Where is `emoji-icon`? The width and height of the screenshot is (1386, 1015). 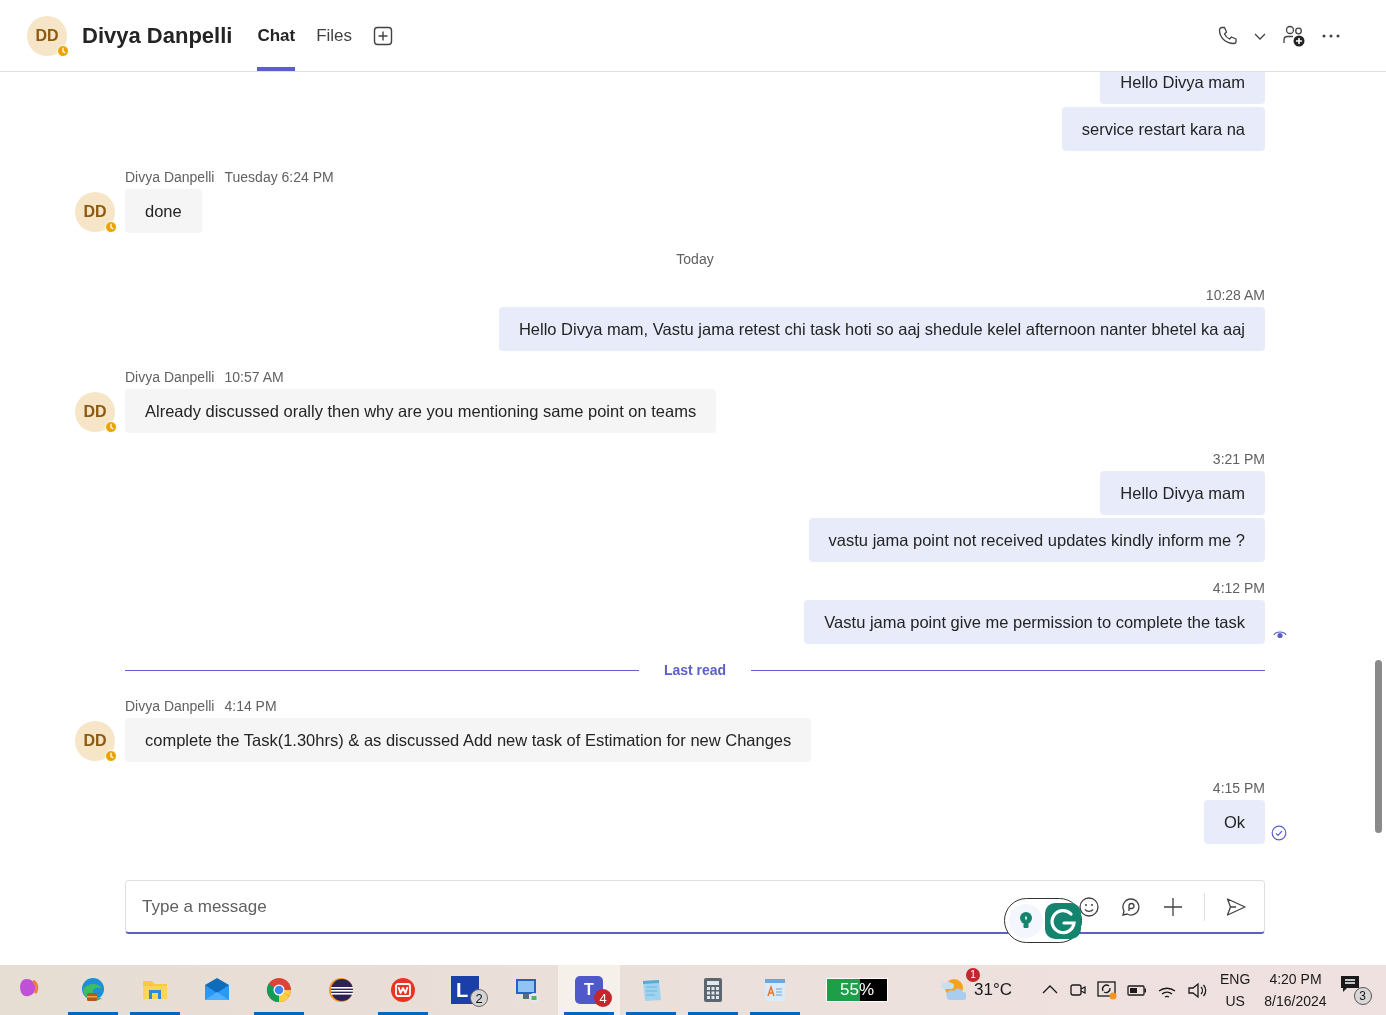
emoji-icon is located at coordinates (1089, 906).